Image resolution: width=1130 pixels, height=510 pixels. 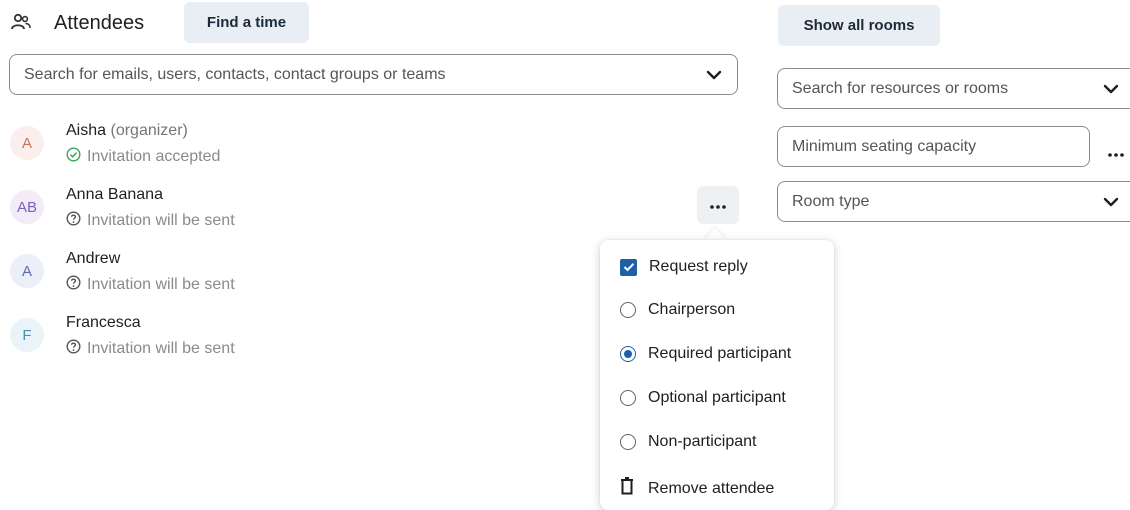 What do you see at coordinates (692, 309) in the screenshot?
I see `chairperson-label: Chairperson` at bounding box center [692, 309].